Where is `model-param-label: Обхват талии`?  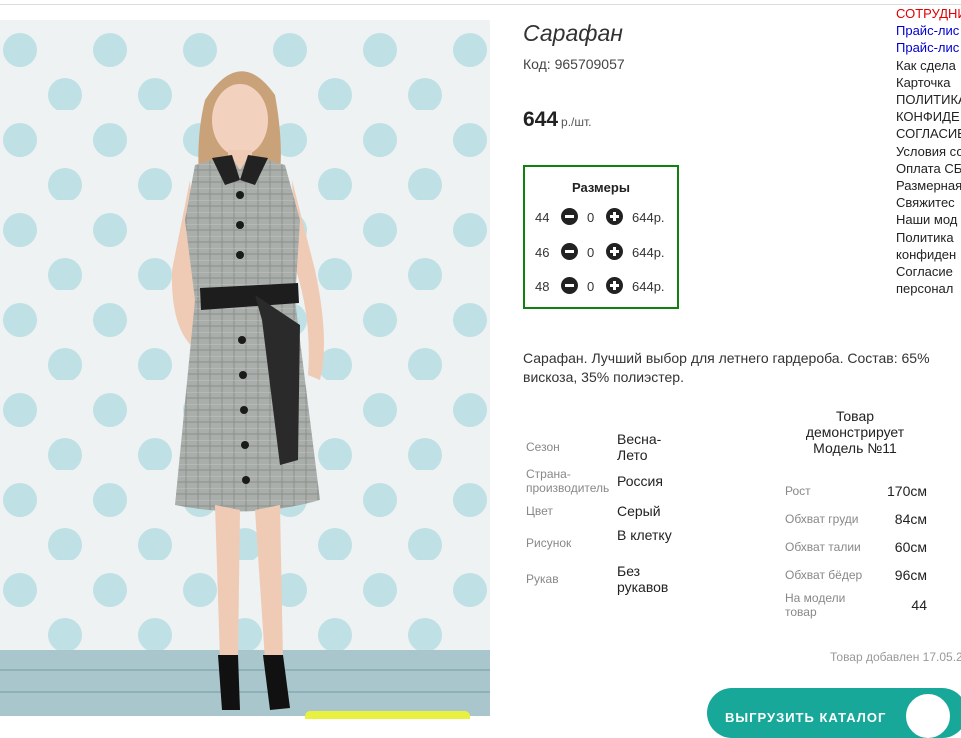 model-param-label: Обхват талии is located at coordinates (823, 547).